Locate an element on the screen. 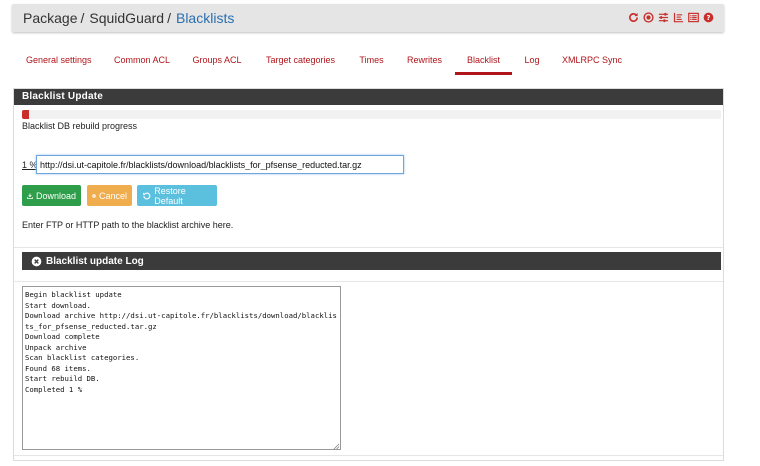  help-icon: ? is located at coordinates (708, 17).